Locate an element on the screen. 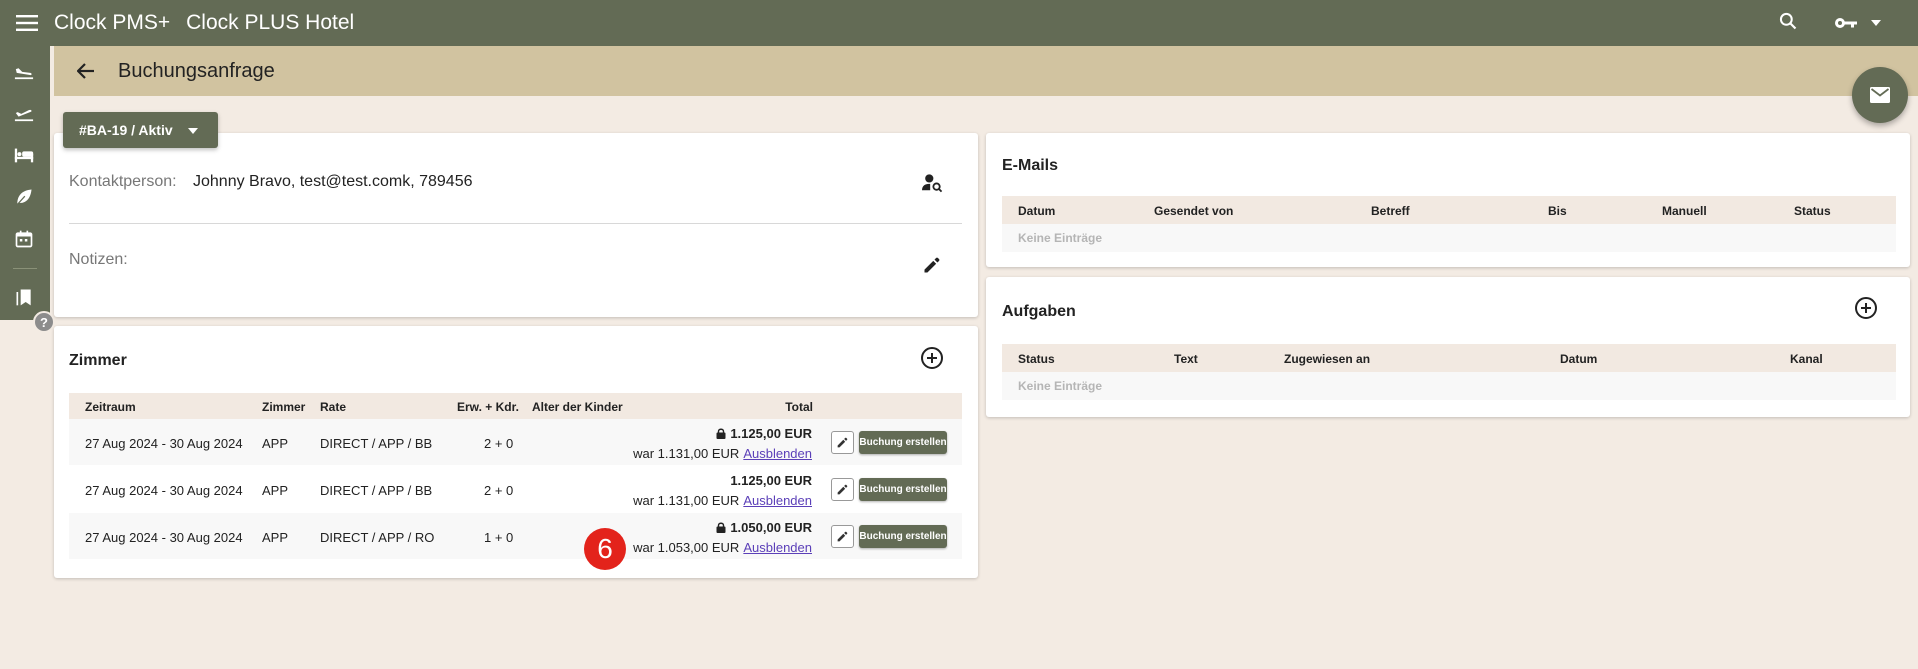 This screenshot has width=1918, height=669. room-erw-kdr: 1 + 0 is located at coordinates (499, 537).